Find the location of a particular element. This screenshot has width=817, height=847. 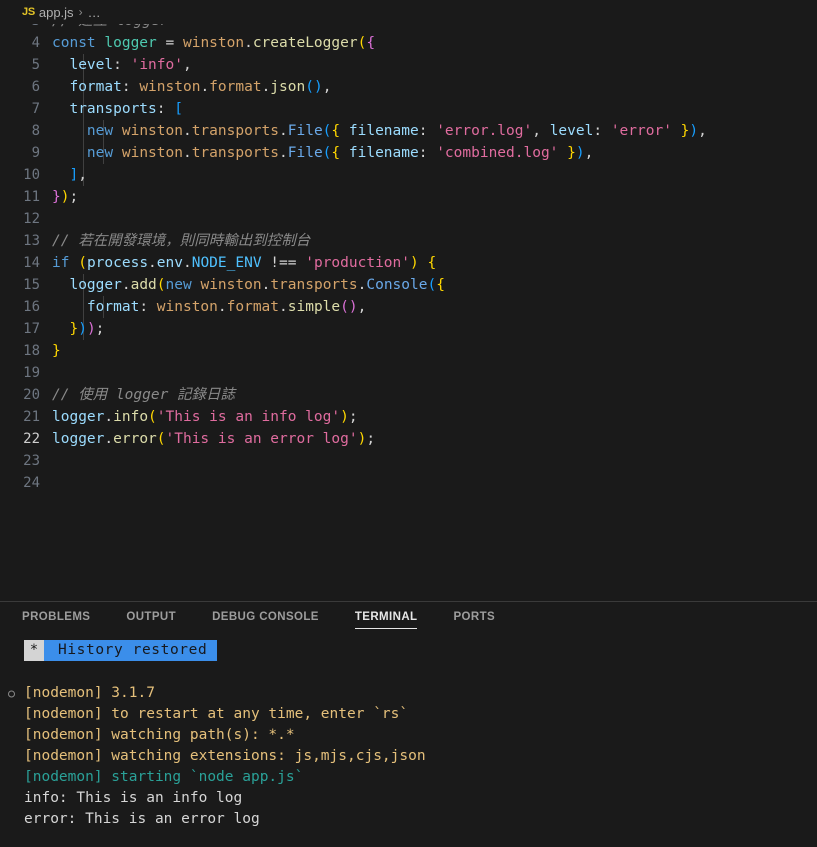

code-line: 6 format: winston.format.json(), is located at coordinates (408, 87).